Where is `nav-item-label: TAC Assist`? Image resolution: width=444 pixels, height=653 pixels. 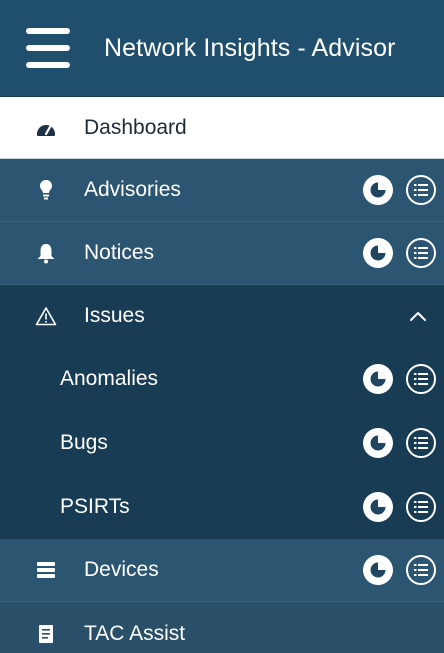
nav-item-label: TAC Assist is located at coordinates (135, 633).